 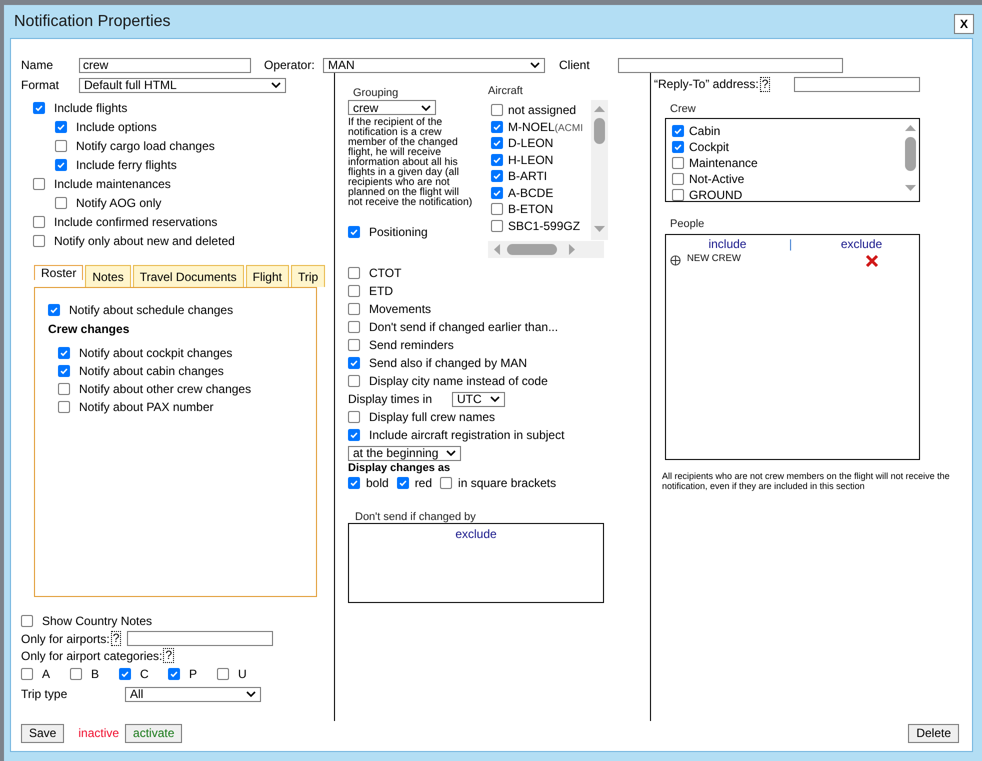 What do you see at coordinates (478, 399) in the screenshot?
I see `dropdown-select: UTC` at bounding box center [478, 399].